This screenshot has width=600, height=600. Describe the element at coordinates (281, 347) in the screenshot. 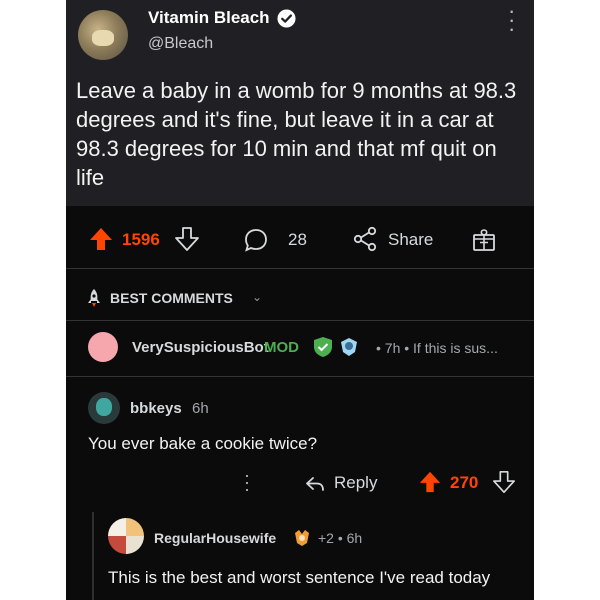

I see `mod-badge: MOD` at that location.